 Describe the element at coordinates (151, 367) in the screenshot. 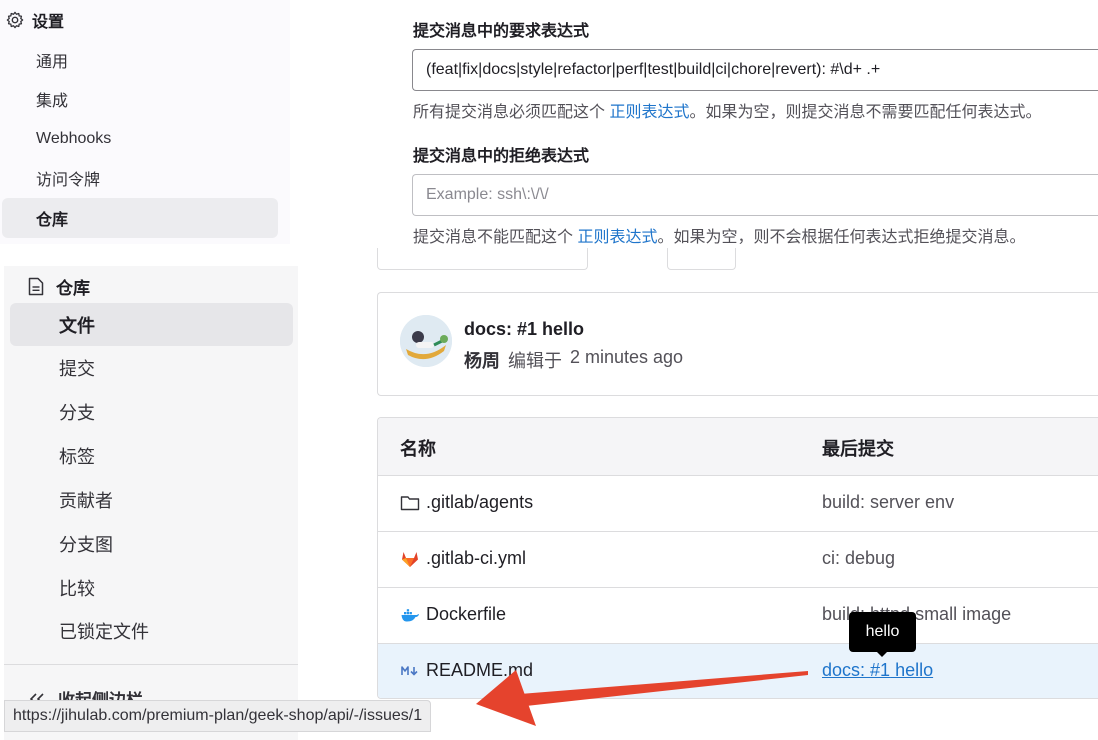

I see `nav-item-commits: 提交` at that location.